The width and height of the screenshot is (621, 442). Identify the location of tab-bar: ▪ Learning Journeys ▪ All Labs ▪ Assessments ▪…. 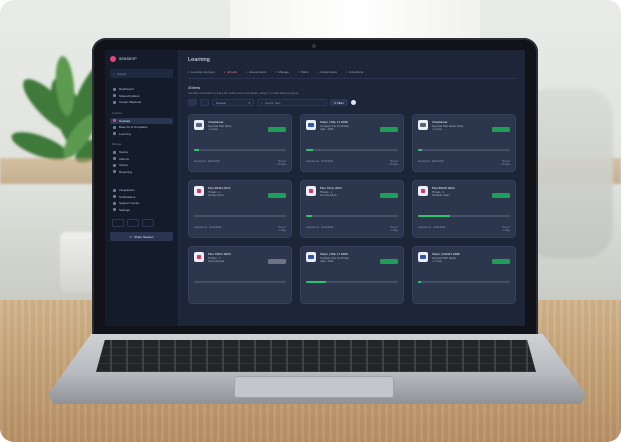
(352, 74).